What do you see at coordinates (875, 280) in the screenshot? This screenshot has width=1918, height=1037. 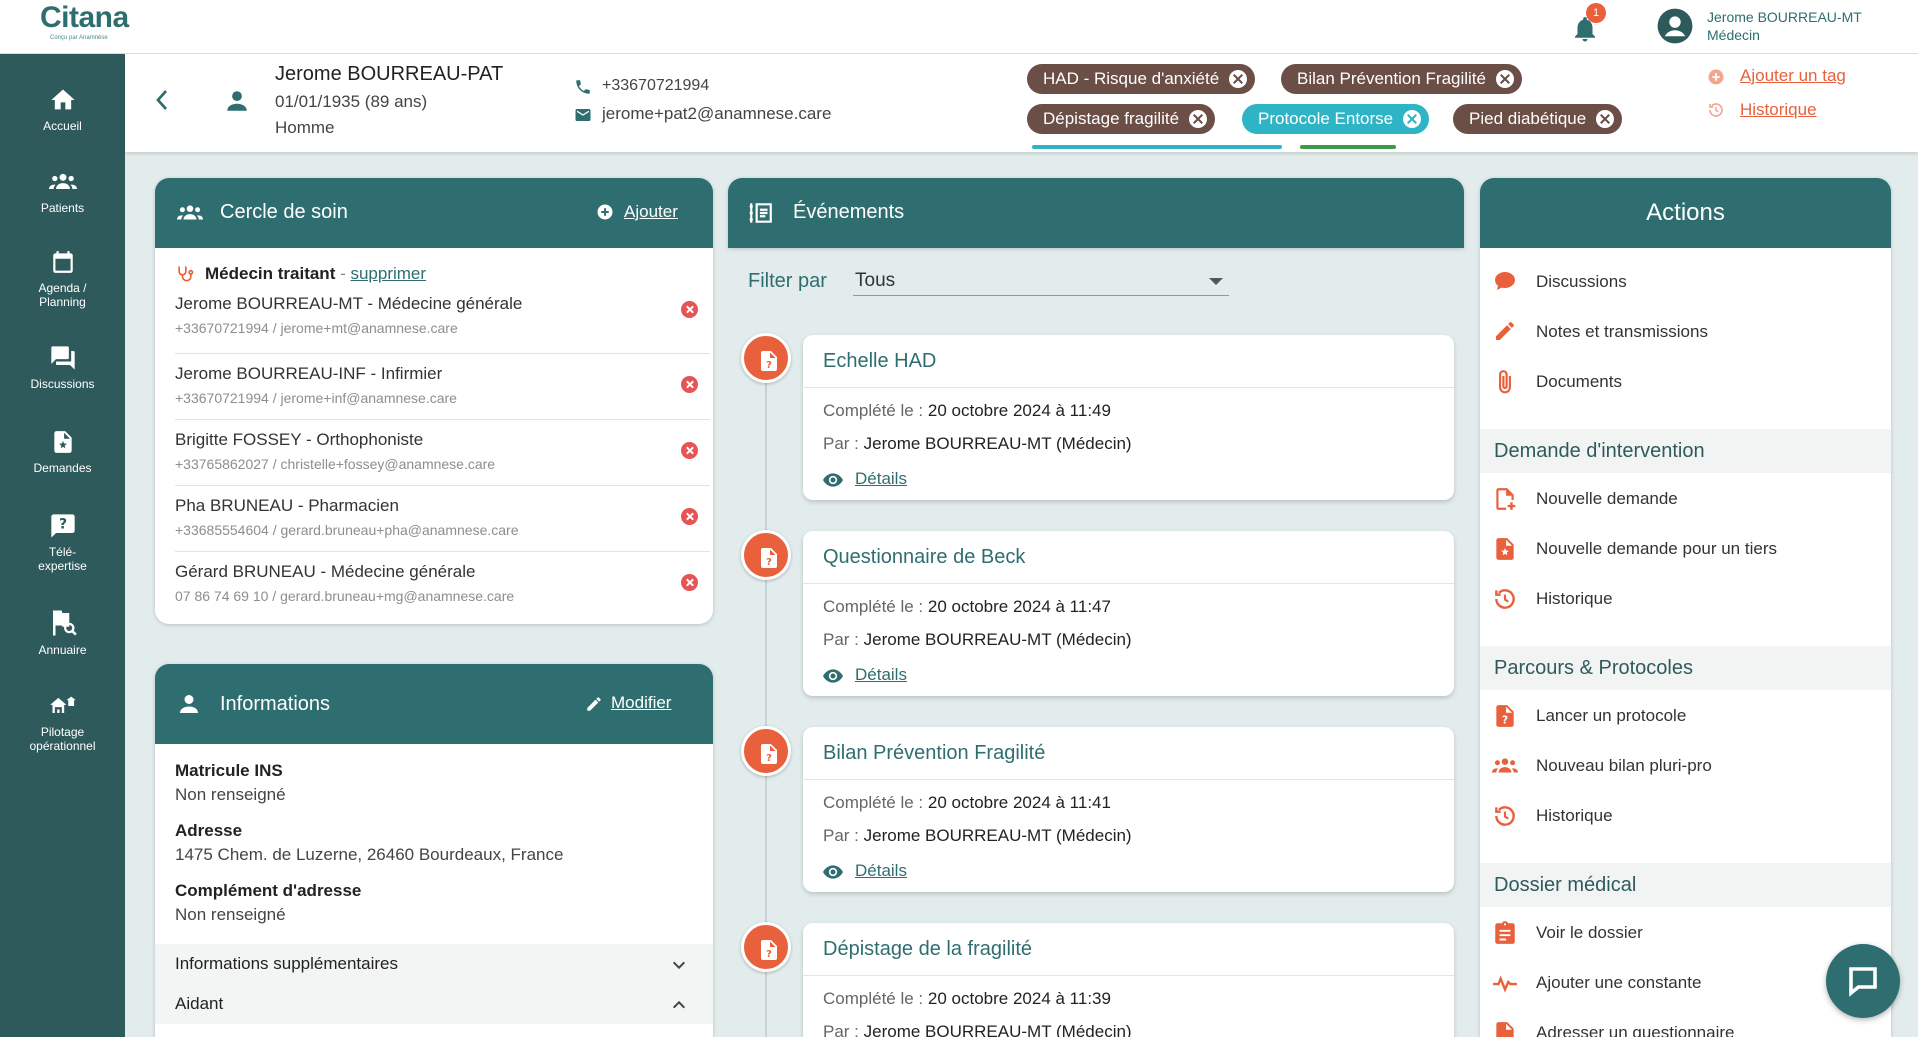 I see `filter-selected-value: Tous` at bounding box center [875, 280].